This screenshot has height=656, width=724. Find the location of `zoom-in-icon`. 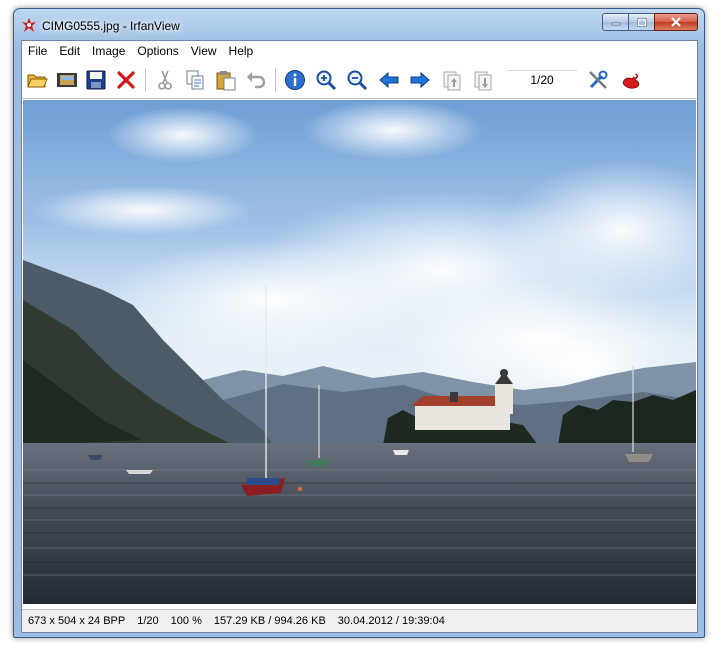

zoom-in-icon is located at coordinates (326, 80).